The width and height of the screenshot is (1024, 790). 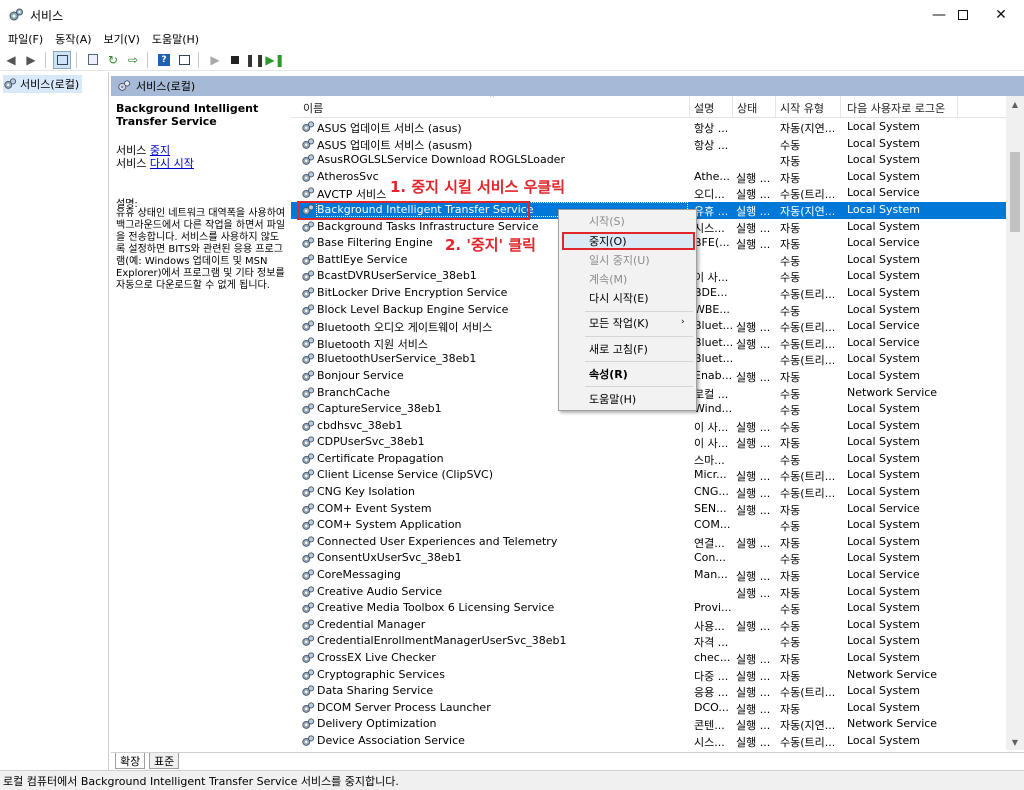 I want to click on export-icon: ⇨, so click(x=133, y=59).